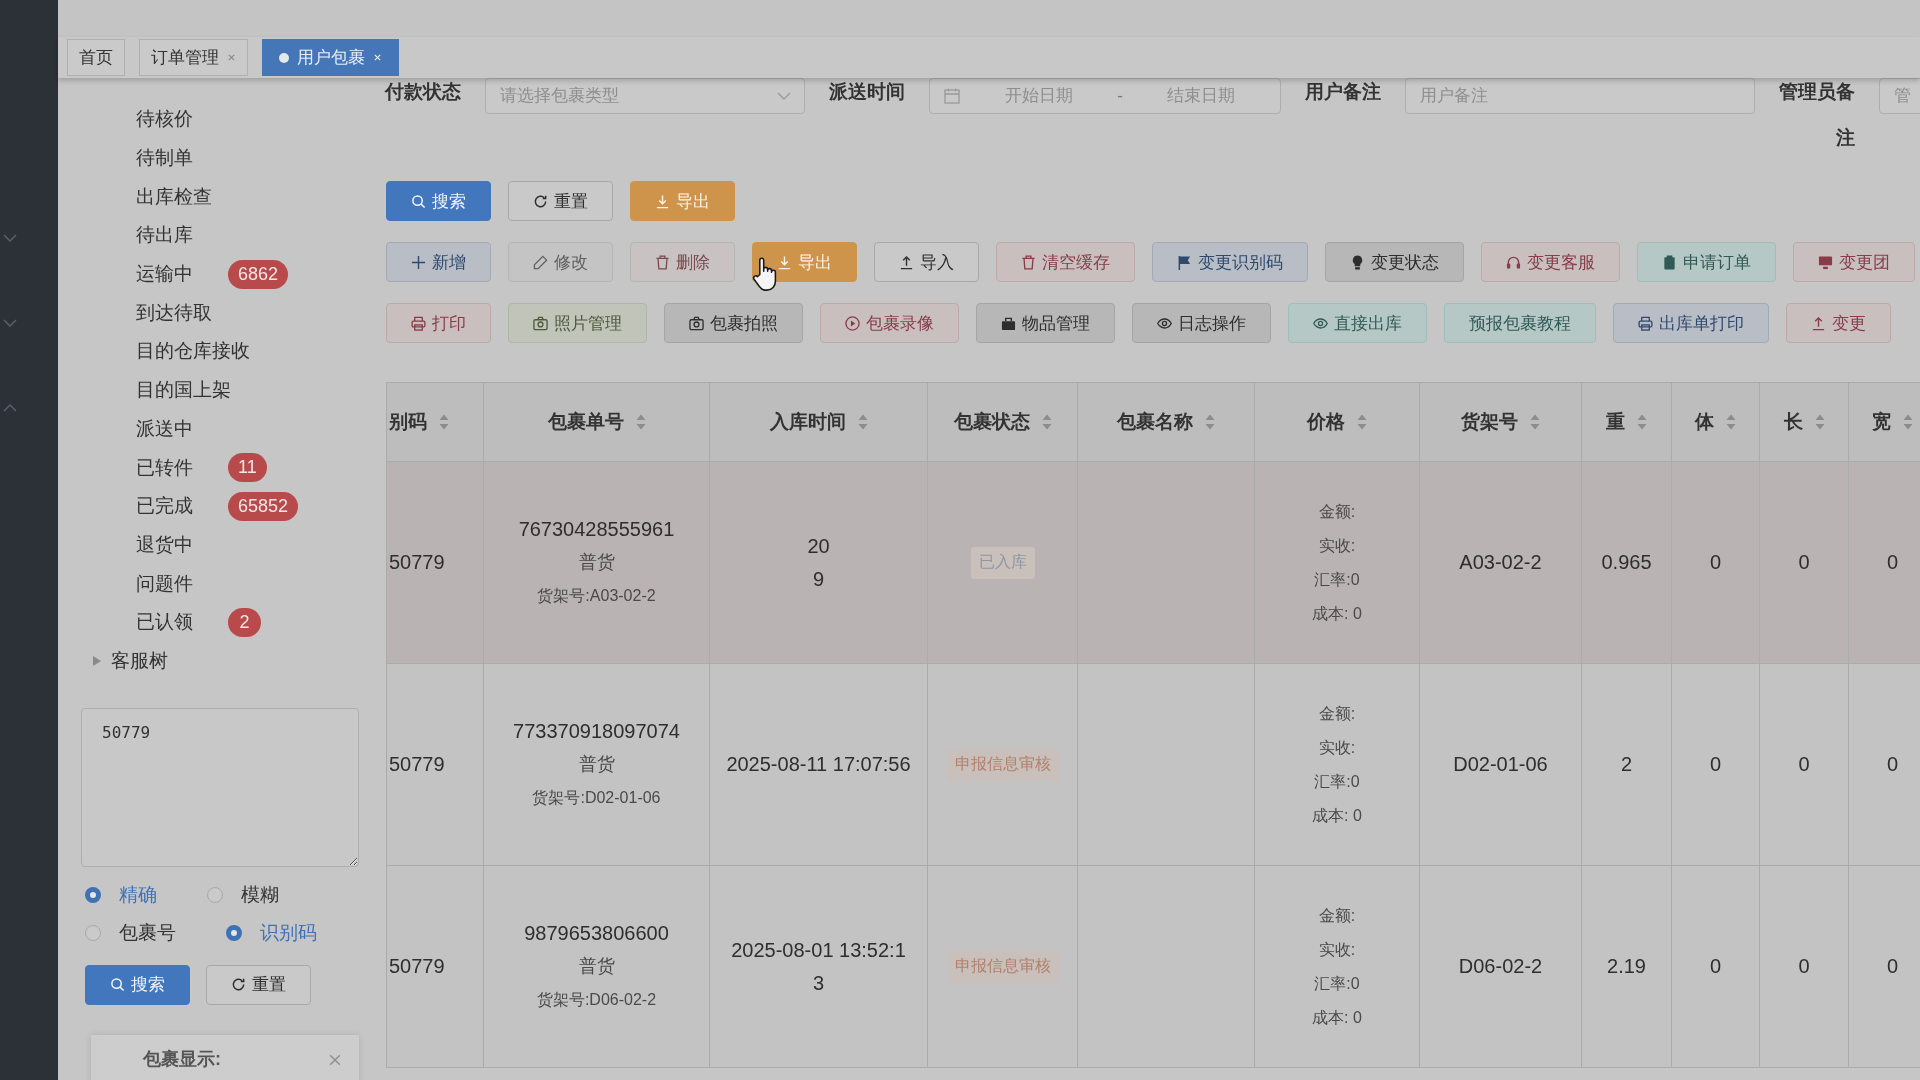 The height and width of the screenshot is (1080, 1920). Describe the element at coordinates (733, 323) in the screenshot. I see `toolbar-button: 包裹拍照` at that location.